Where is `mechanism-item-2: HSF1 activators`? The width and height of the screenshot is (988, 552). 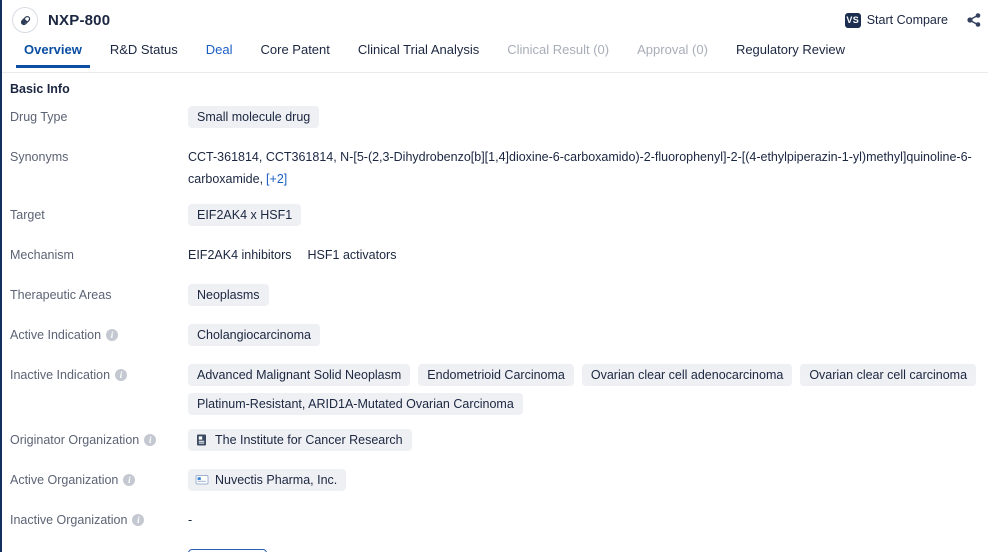 mechanism-item-2: HSF1 activators is located at coordinates (352, 255).